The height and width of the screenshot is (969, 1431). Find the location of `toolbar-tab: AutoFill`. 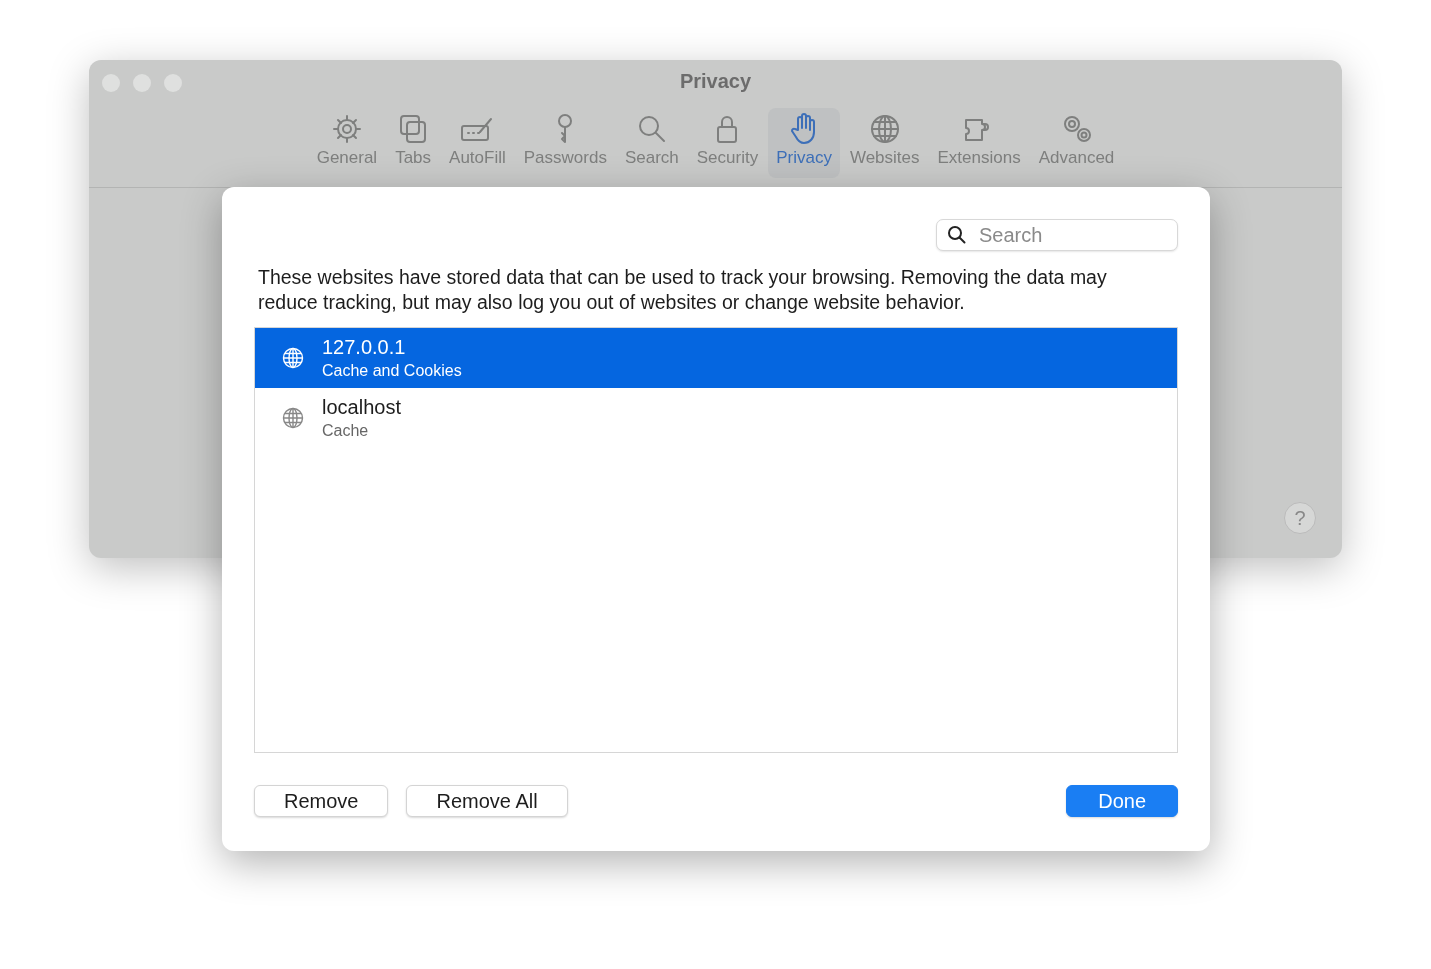

toolbar-tab: AutoFill is located at coordinates (477, 143).